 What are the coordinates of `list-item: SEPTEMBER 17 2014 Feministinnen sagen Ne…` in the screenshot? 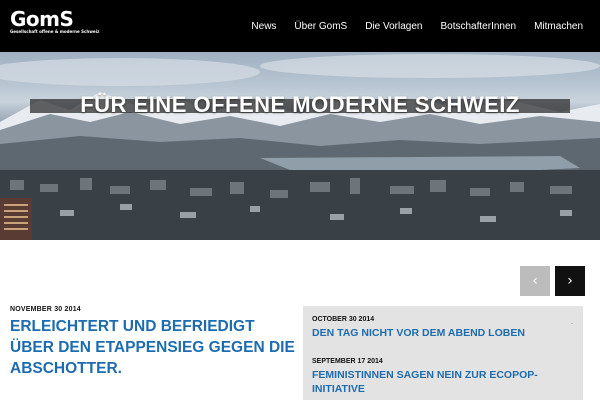 It's located at (442, 377).